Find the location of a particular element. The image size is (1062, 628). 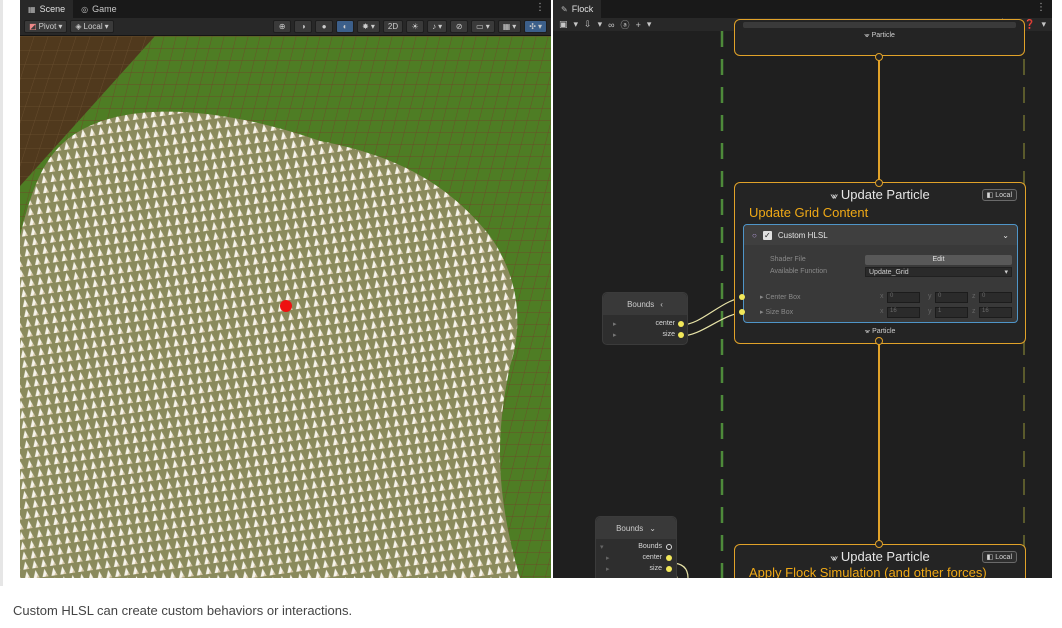

local-space-button: ◧ Local is located at coordinates (999, 195).